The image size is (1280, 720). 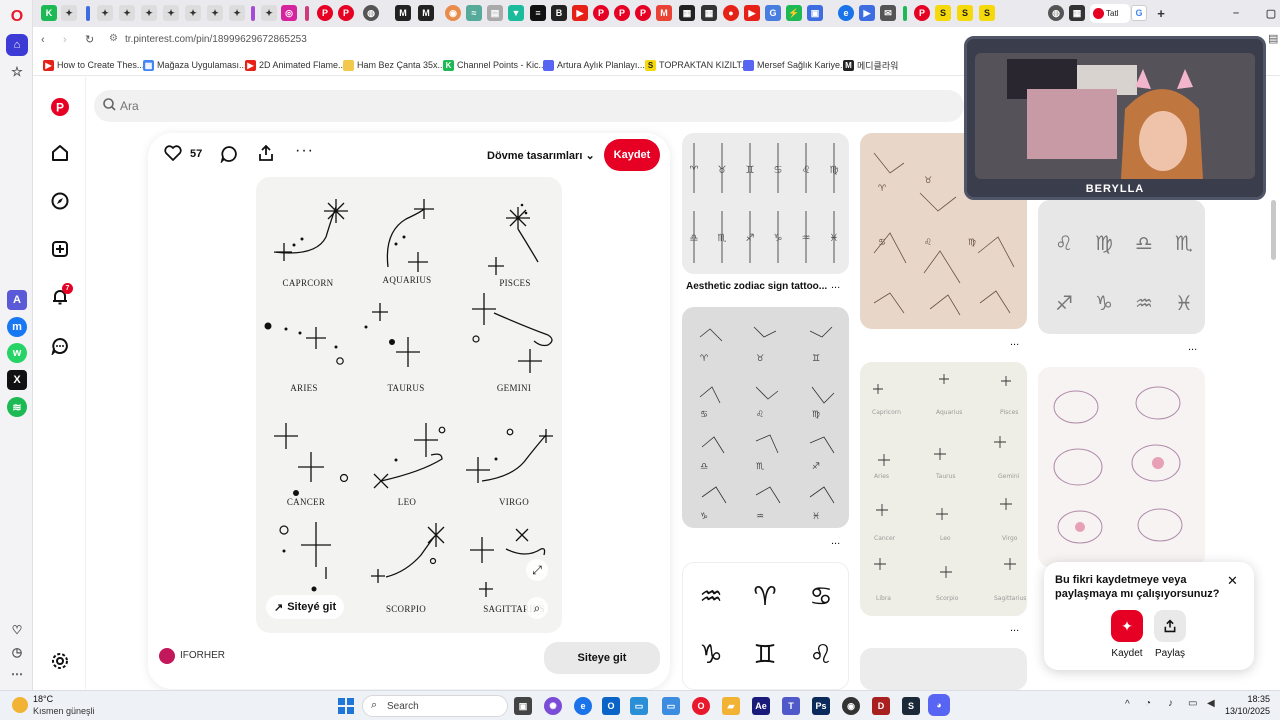 What do you see at coordinates (17, 17) in the screenshot?
I see `opera-logo-icon: O` at bounding box center [17, 17].